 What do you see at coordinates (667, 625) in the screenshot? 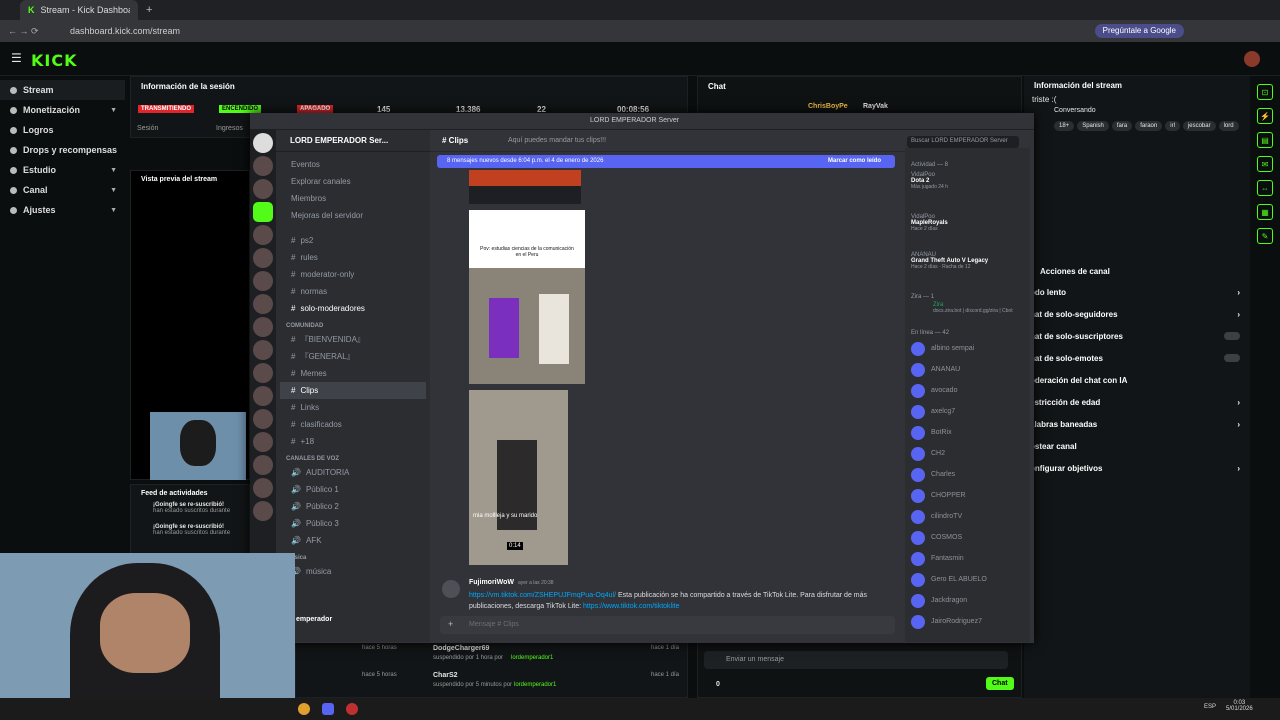
I see `message-compose-input: + Mensaje # Clips` at bounding box center [667, 625].